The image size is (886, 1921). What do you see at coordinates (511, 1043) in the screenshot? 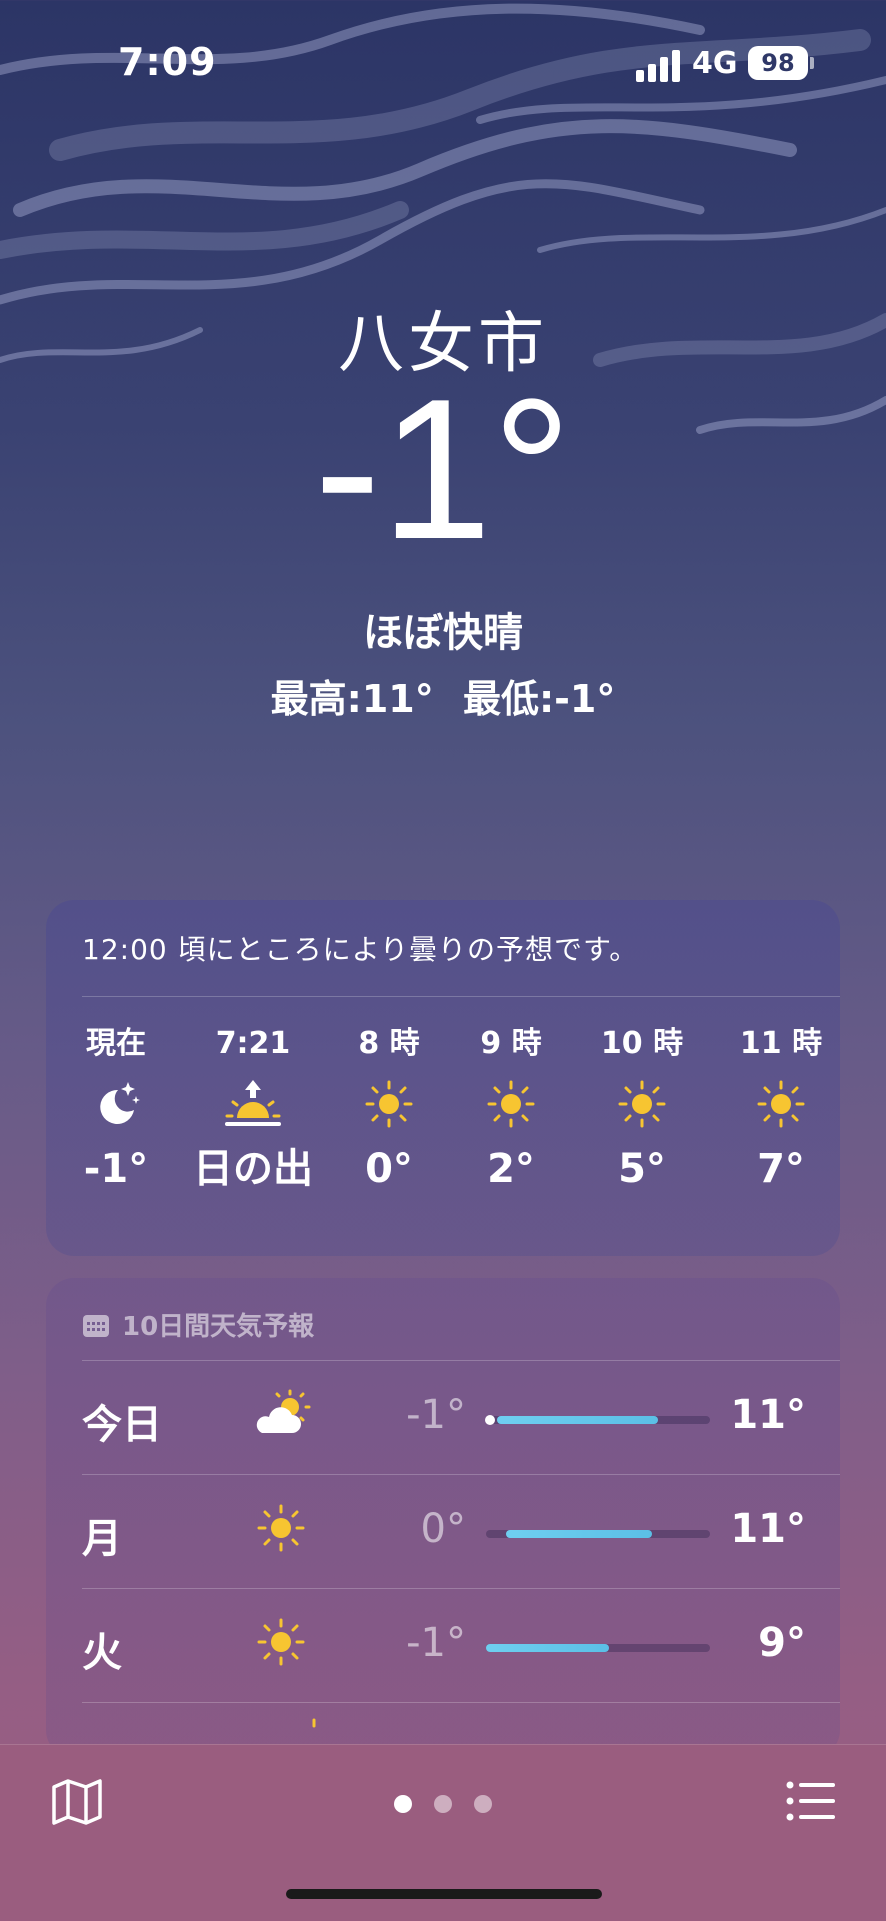
I see `hour-label: 9 時` at bounding box center [511, 1043].